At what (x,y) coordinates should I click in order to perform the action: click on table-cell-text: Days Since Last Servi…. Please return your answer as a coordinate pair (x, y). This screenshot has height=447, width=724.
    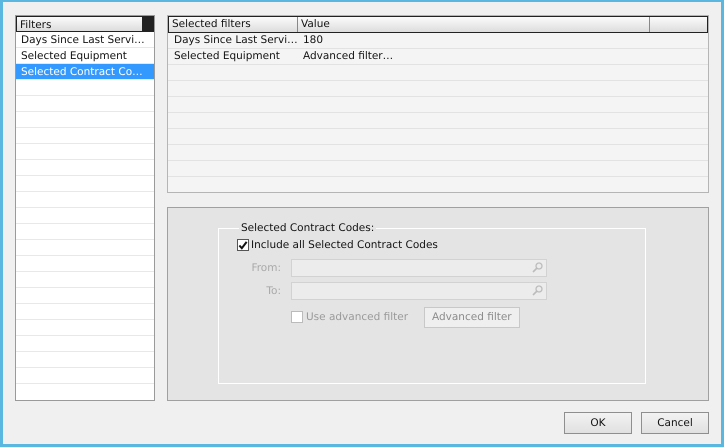
    Looking at the image, I should click on (235, 40).